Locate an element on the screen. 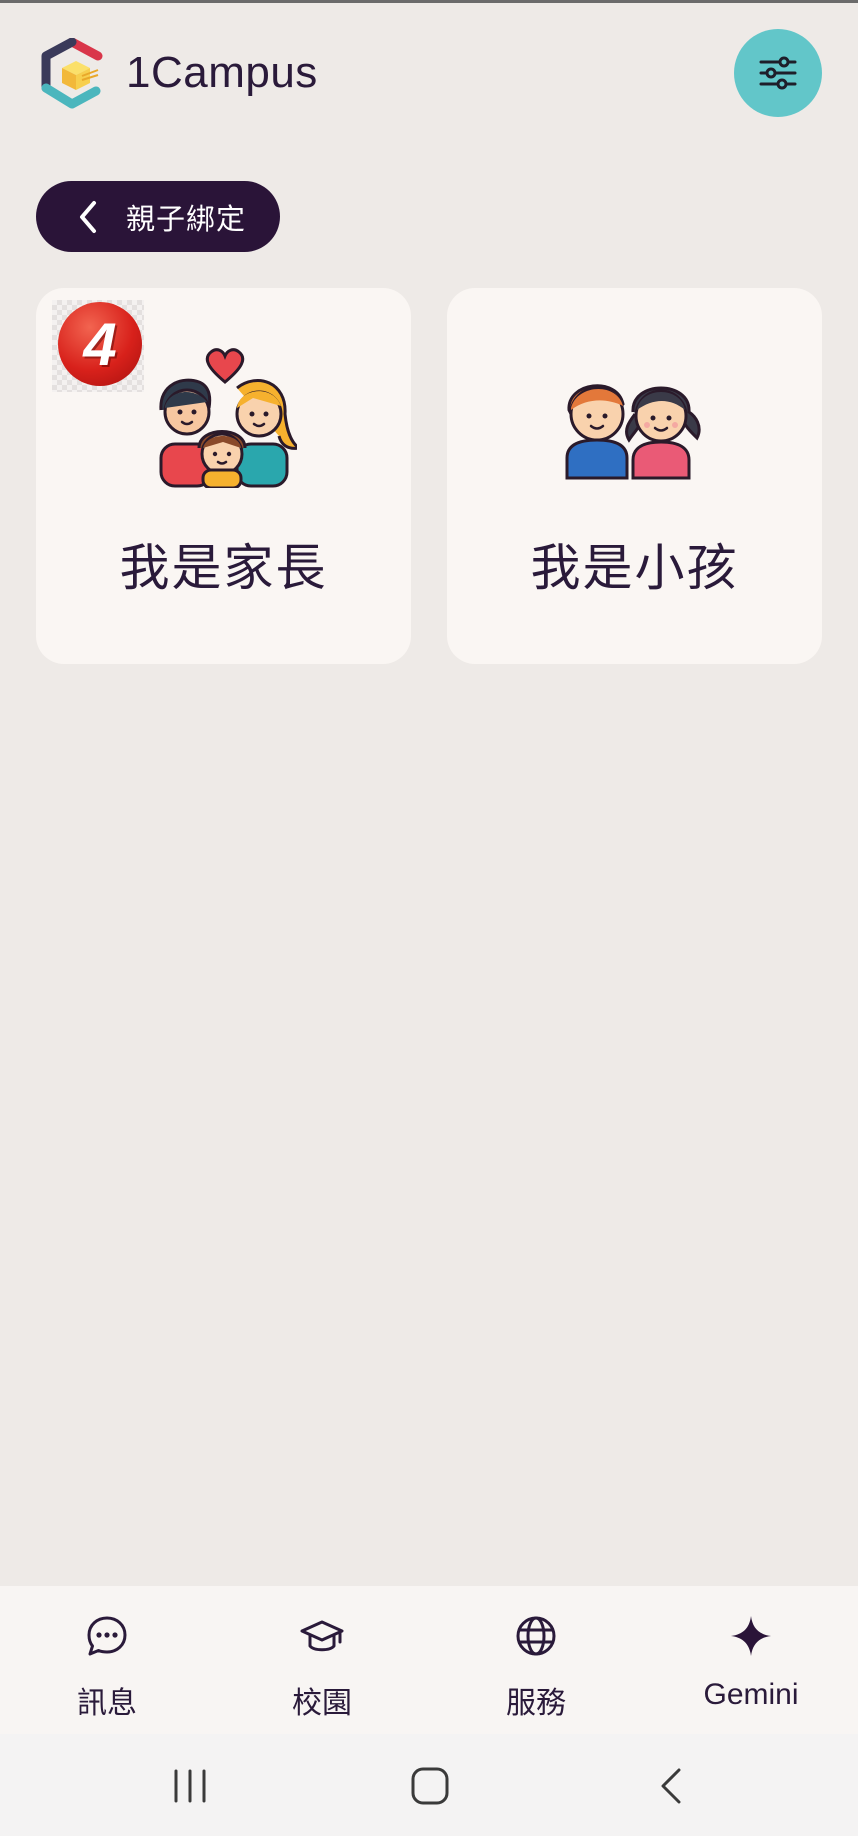 Image resolution: width=858 pixels, height=1836 pixels. status-bar-line is located at coordinates (429, 1).